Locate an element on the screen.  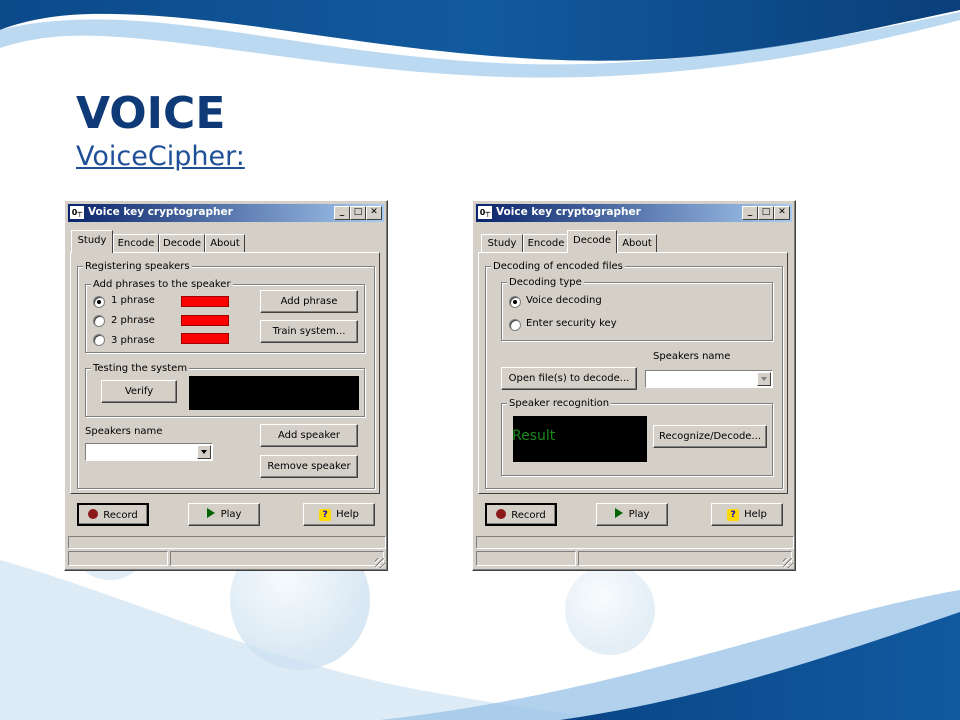
add-phrase-button: Add phrase is located at coordinates (309, 301).